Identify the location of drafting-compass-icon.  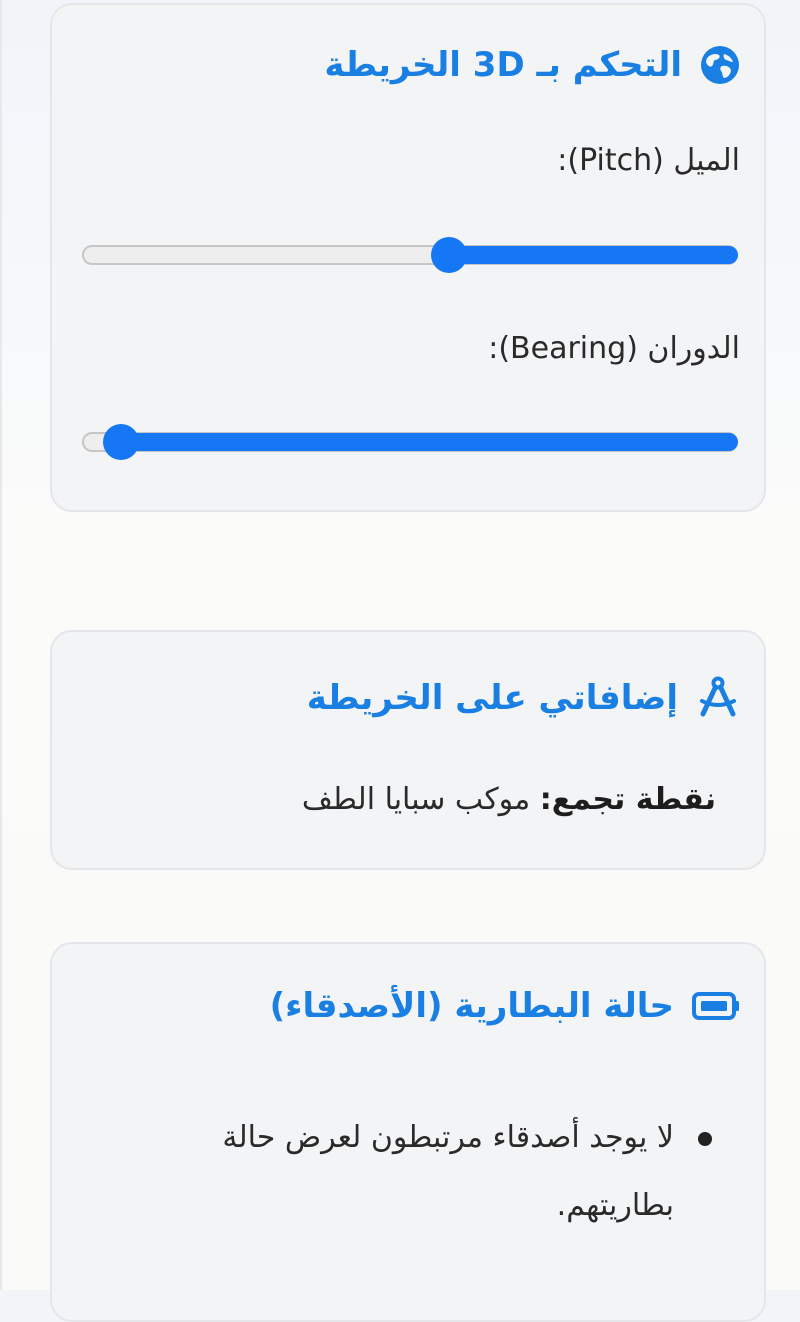
(718, 698).